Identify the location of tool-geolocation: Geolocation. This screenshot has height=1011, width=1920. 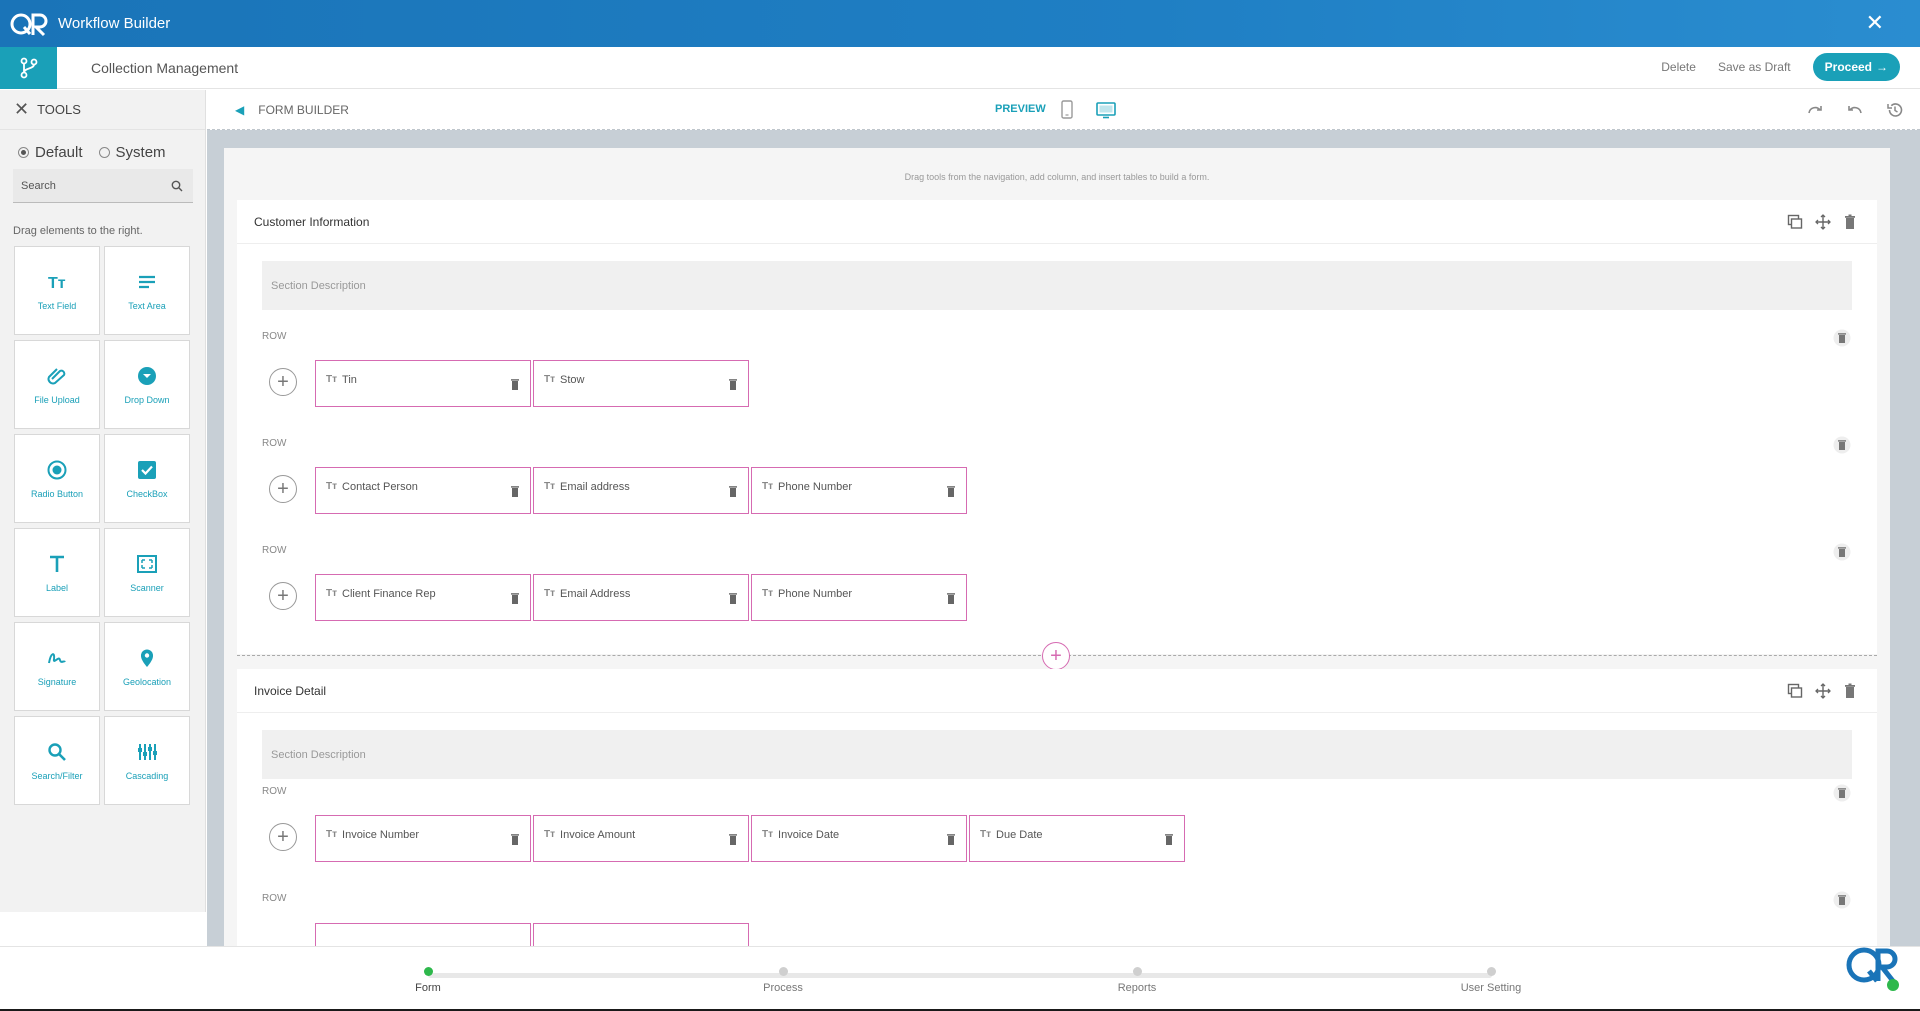
(147, 666).